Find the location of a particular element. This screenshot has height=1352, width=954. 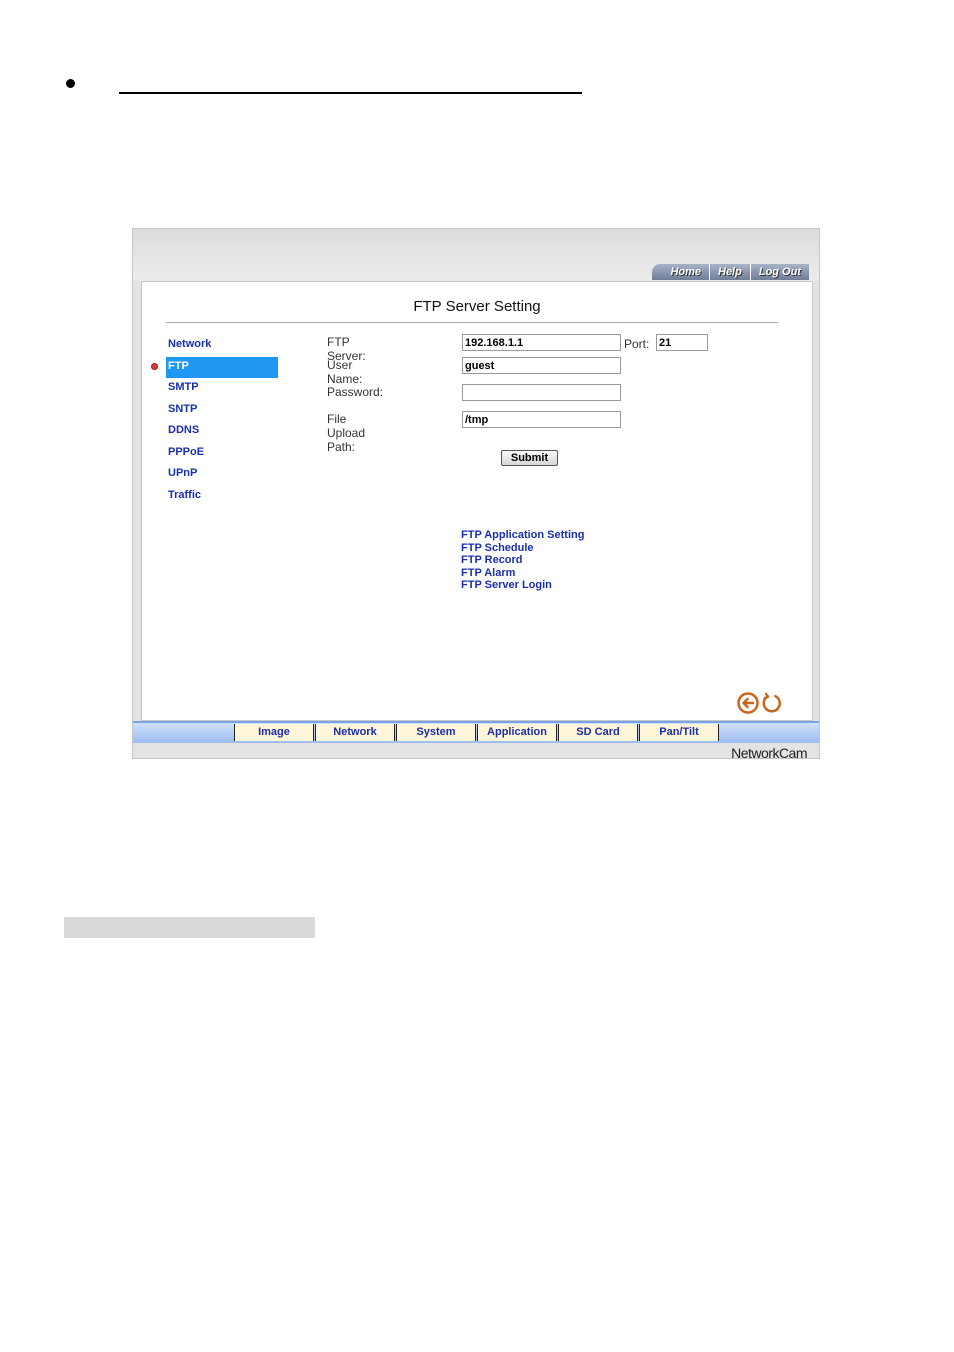

user-name-input is located at coordinates (541, 365).